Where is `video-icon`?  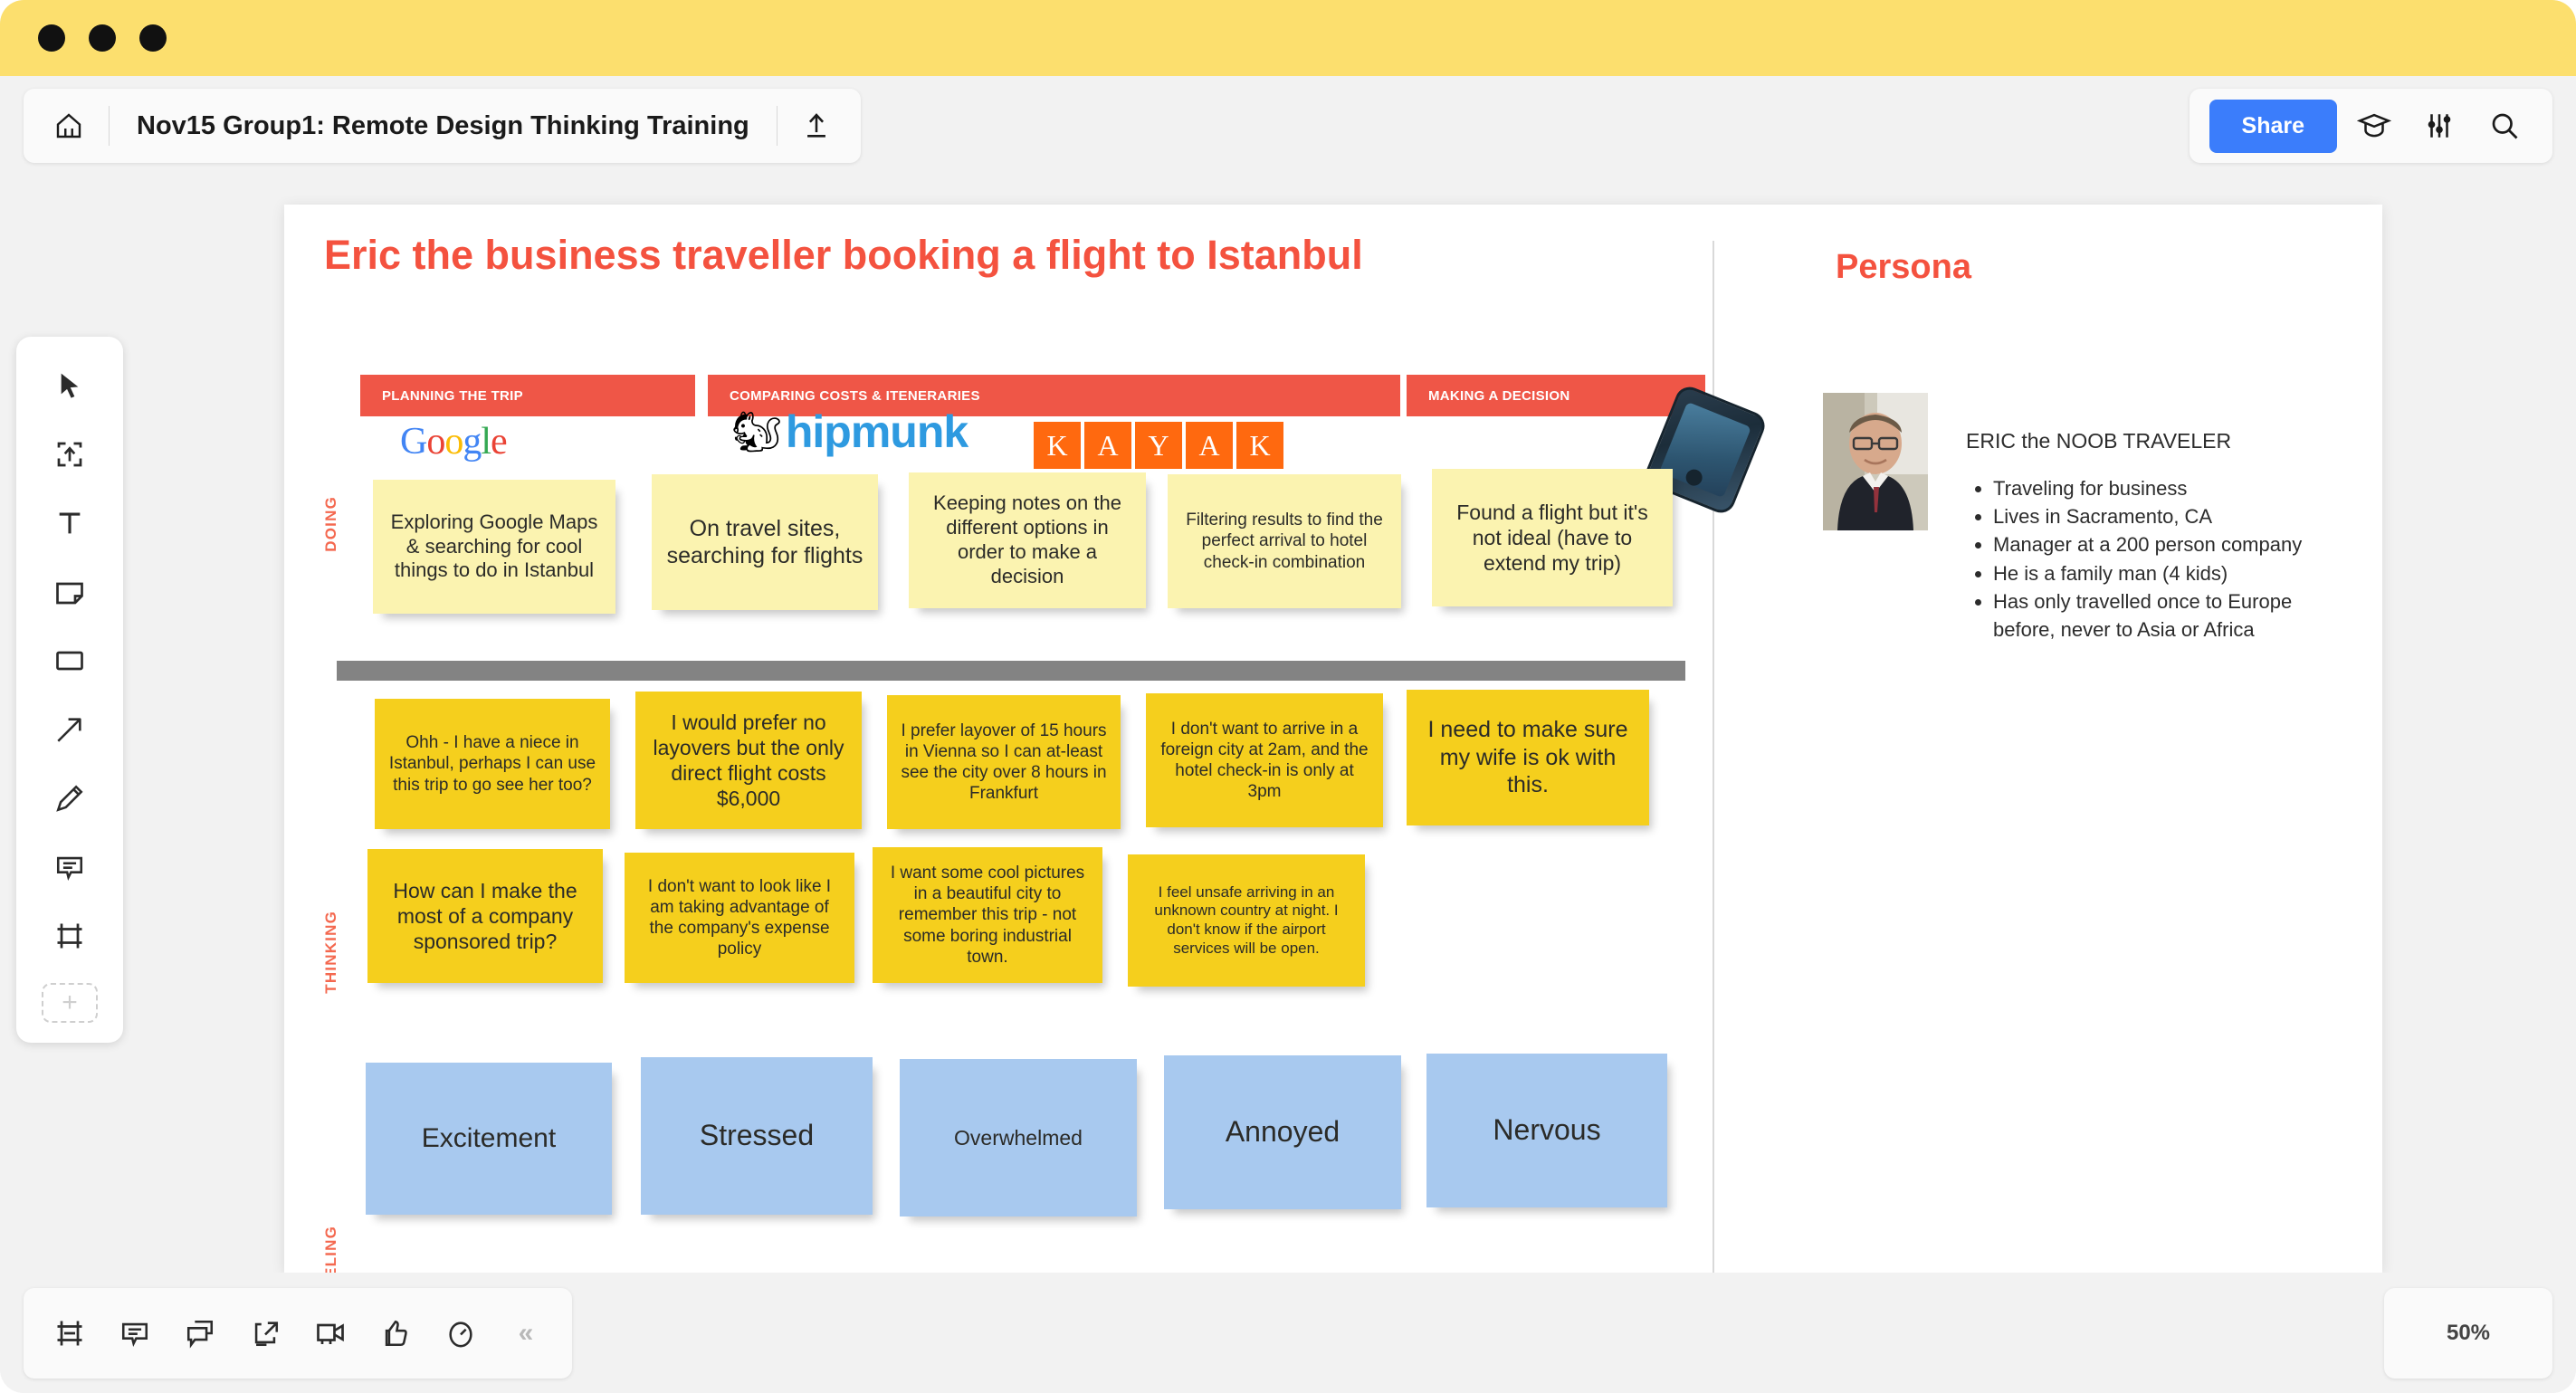 video-icon is located at coordinates (330, 1333).